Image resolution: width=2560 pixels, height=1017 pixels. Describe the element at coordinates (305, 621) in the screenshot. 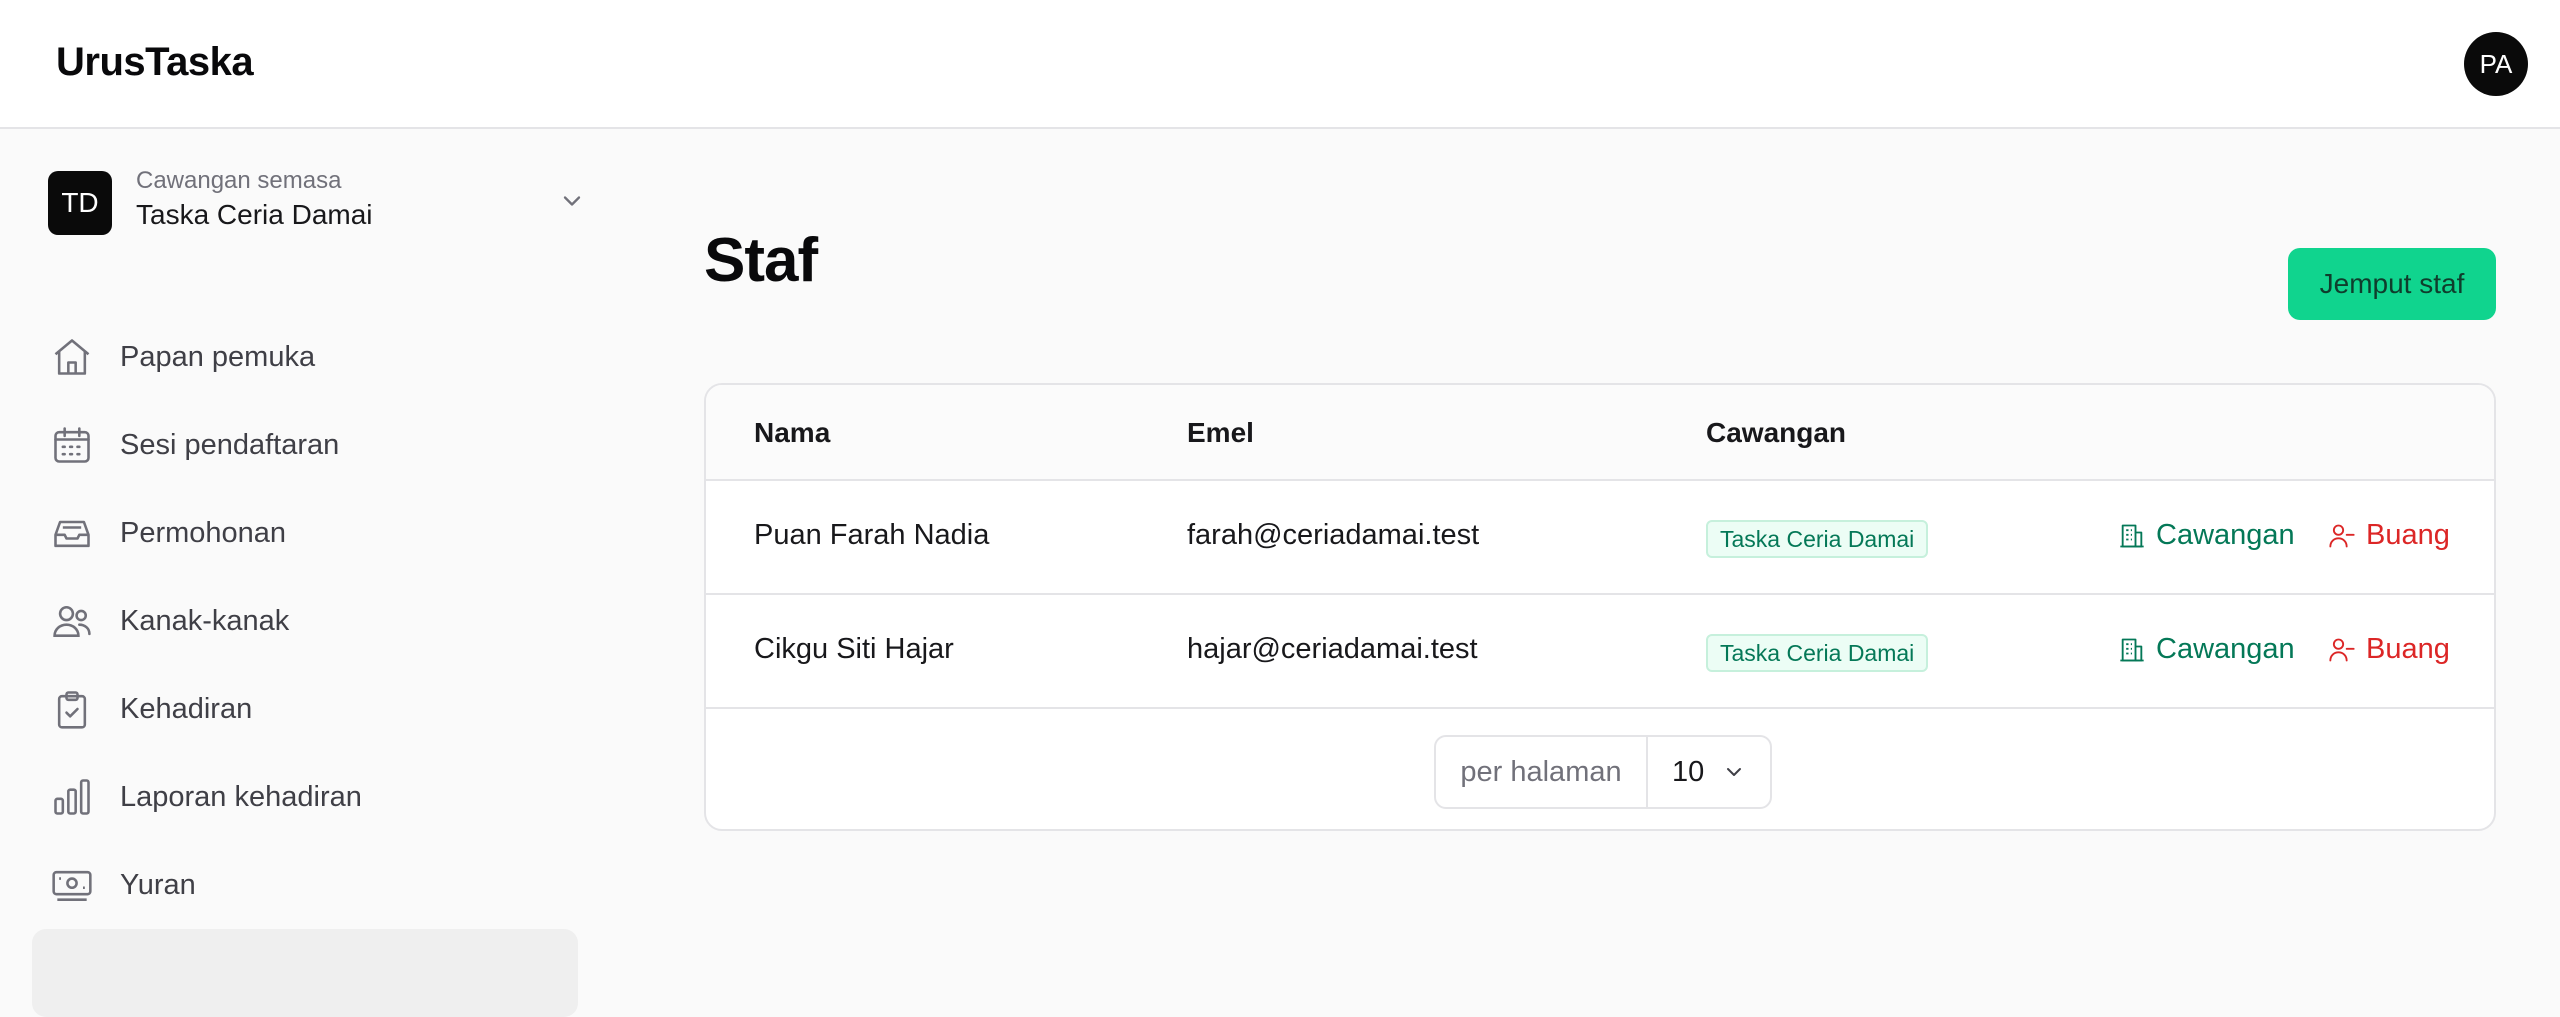

I see `sidebar-item-kanak-kanak: Kanak-kanak` at that location.